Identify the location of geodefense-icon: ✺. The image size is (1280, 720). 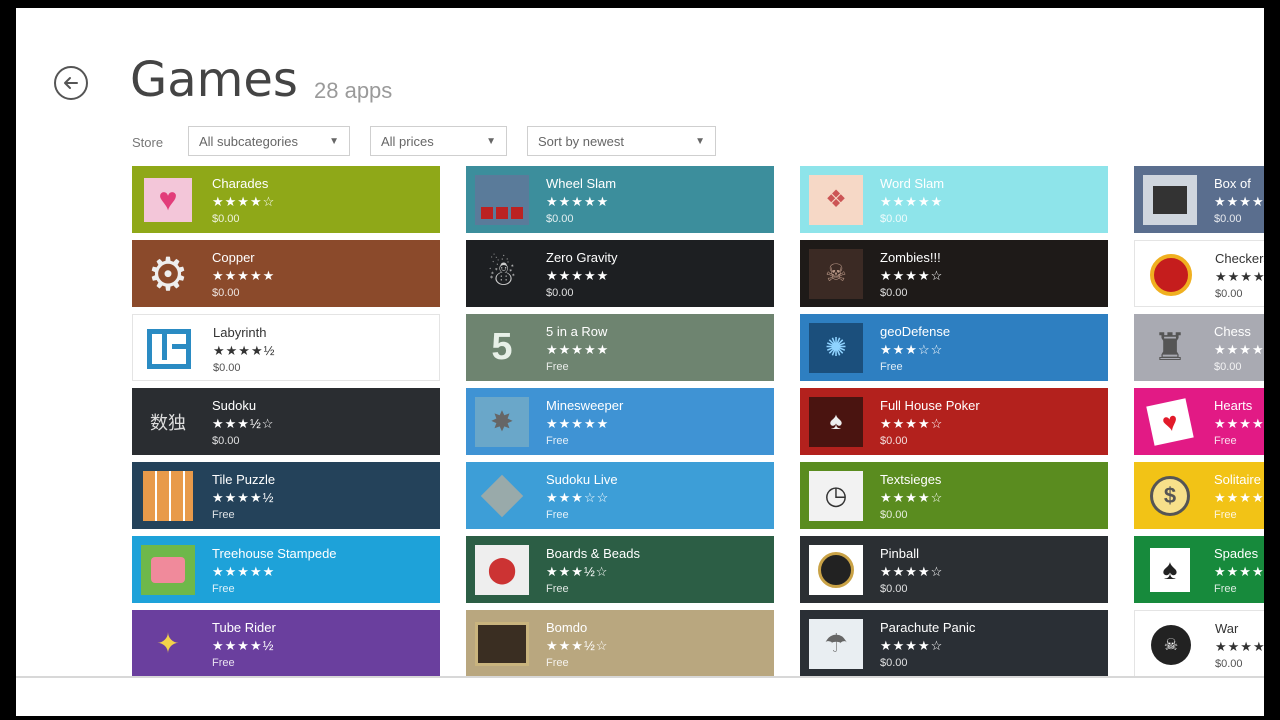
(836, 347).